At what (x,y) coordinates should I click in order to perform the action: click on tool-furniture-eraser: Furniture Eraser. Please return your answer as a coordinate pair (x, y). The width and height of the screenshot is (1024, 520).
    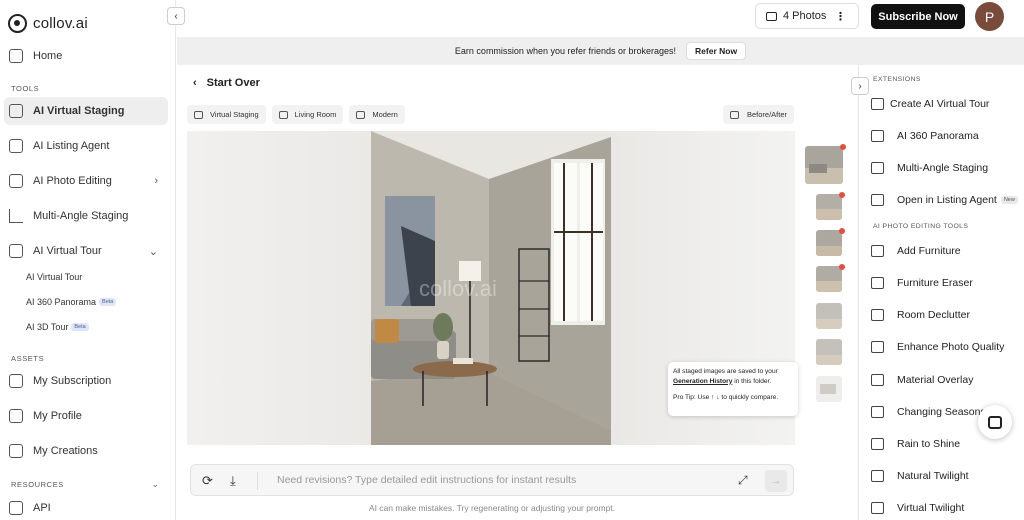
    Looking at the image, I should click on (922, 283).